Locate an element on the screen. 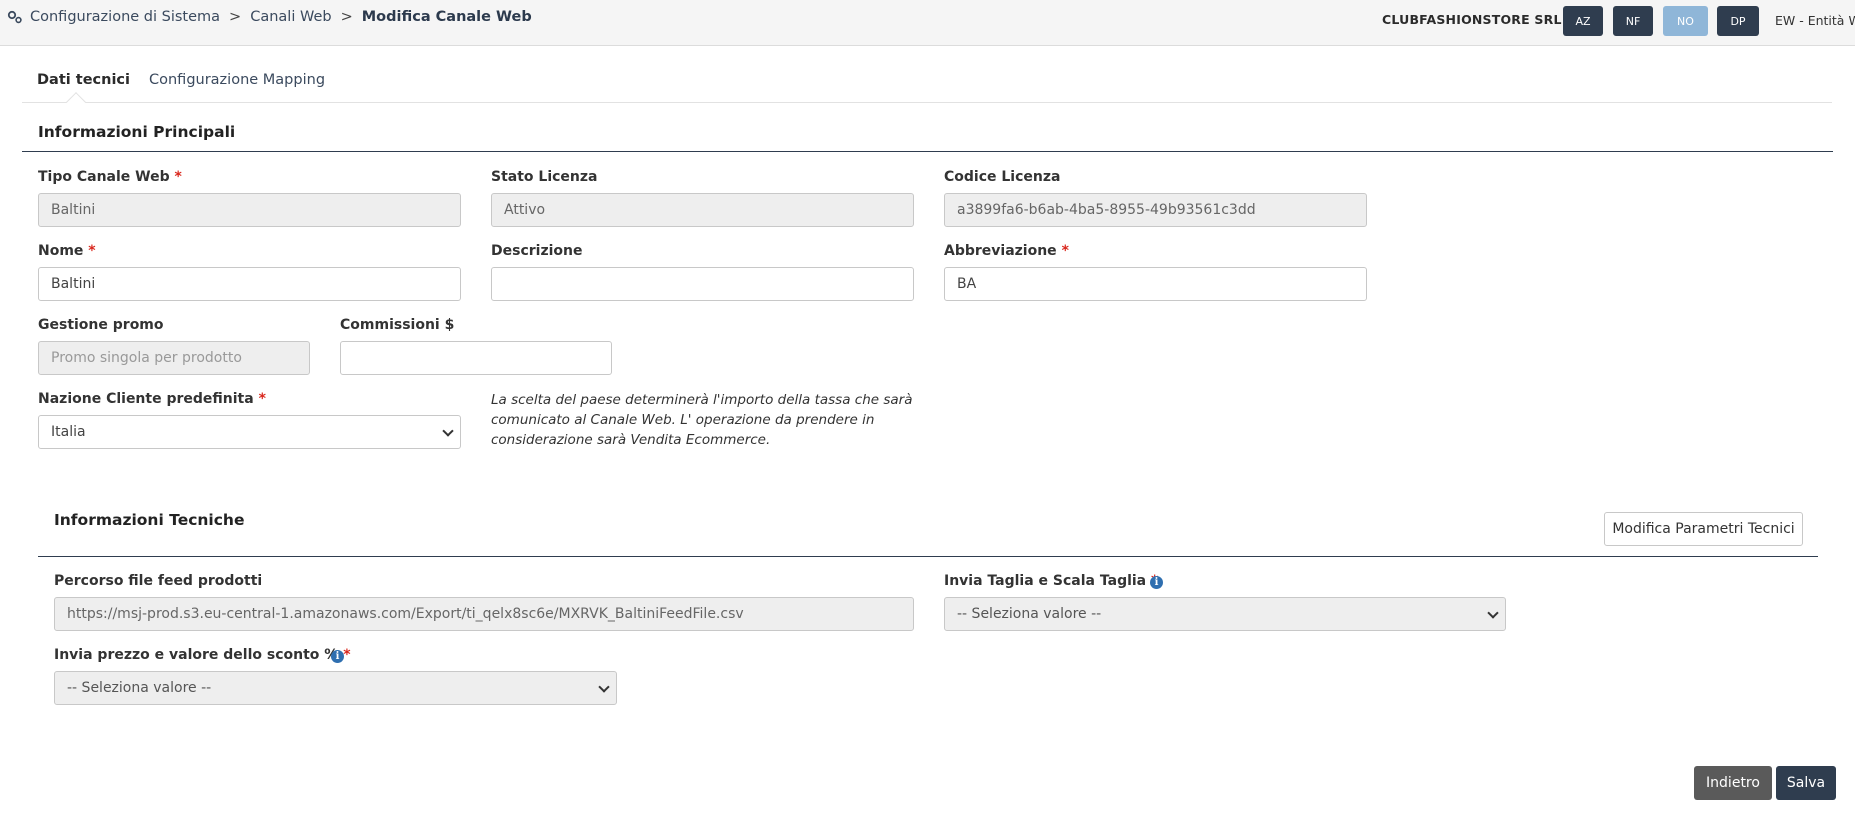  company-name: CLUBFASHIONSTORE SRL is located at coordinates (1472, 19).